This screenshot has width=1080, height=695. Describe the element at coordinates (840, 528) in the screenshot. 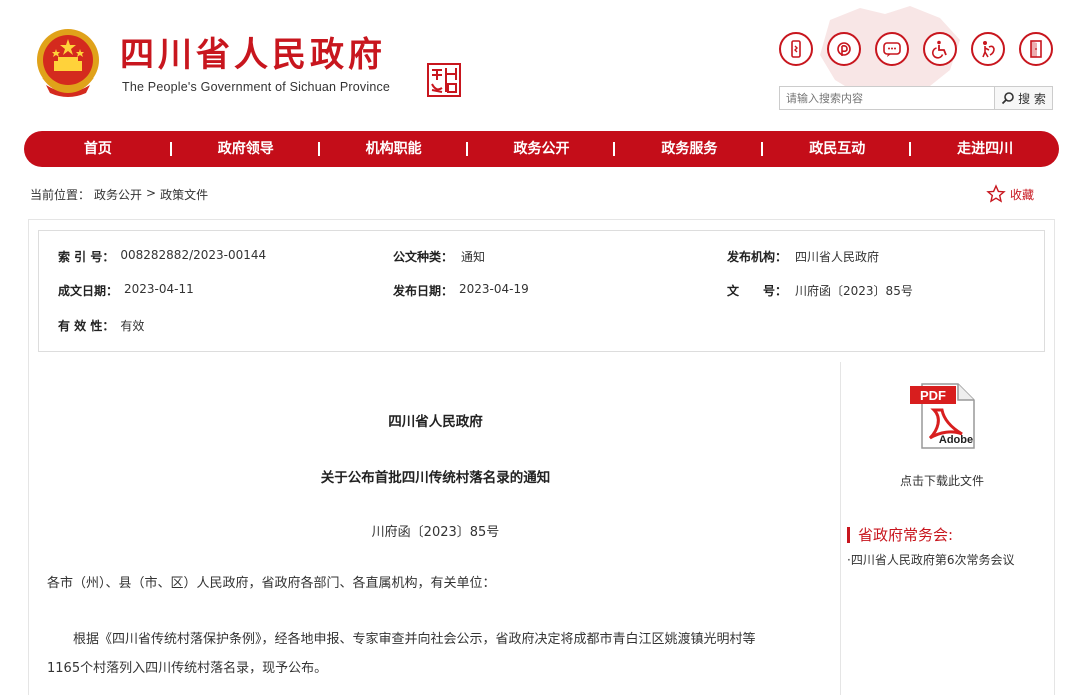

I see `content-divider` at that location.